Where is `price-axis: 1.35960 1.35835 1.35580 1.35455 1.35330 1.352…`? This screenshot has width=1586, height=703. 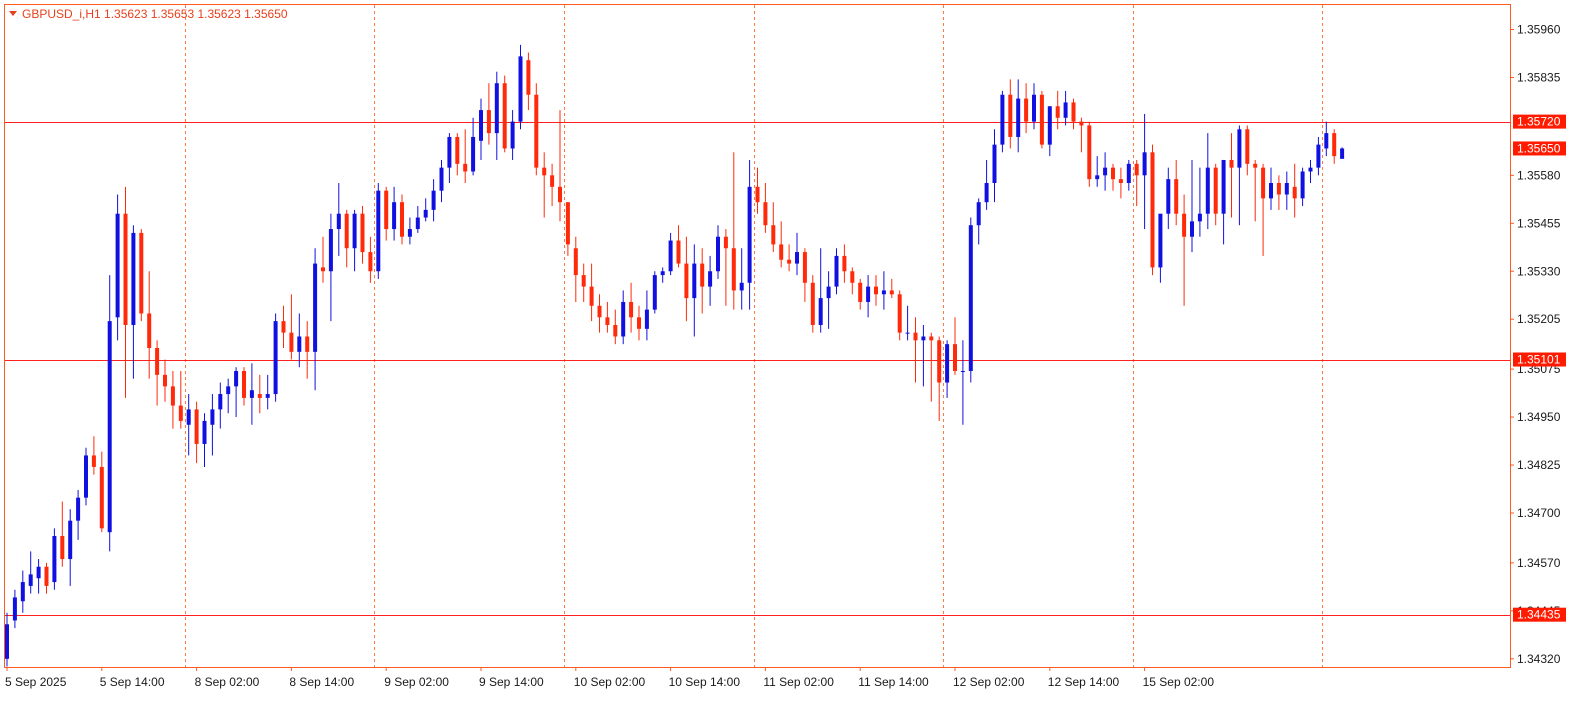 price-axis: 1.35960 1.35835 1.35580 1.35455 1.35330 1.352… is located at coordinates (1538, 344).